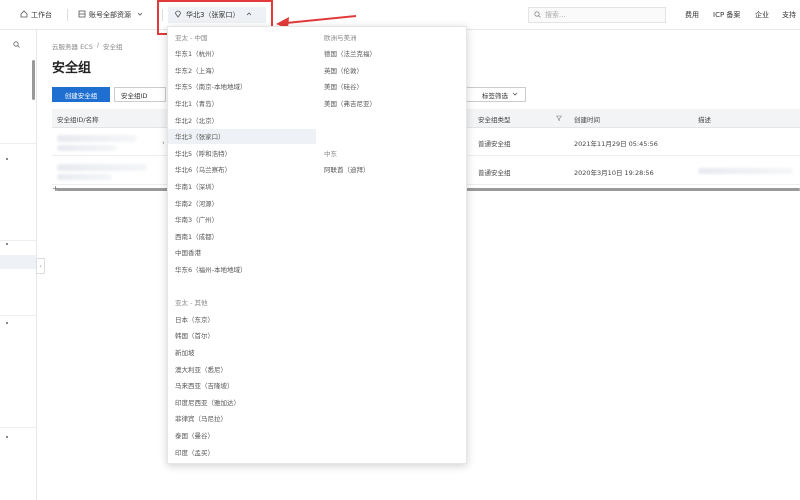 This screenshot has width=800, height=500. What do you see at coordinates (81, 94) in the screenshot?
I see `create-security-group-button: 创建安全组` at bounding box center [81, 94].